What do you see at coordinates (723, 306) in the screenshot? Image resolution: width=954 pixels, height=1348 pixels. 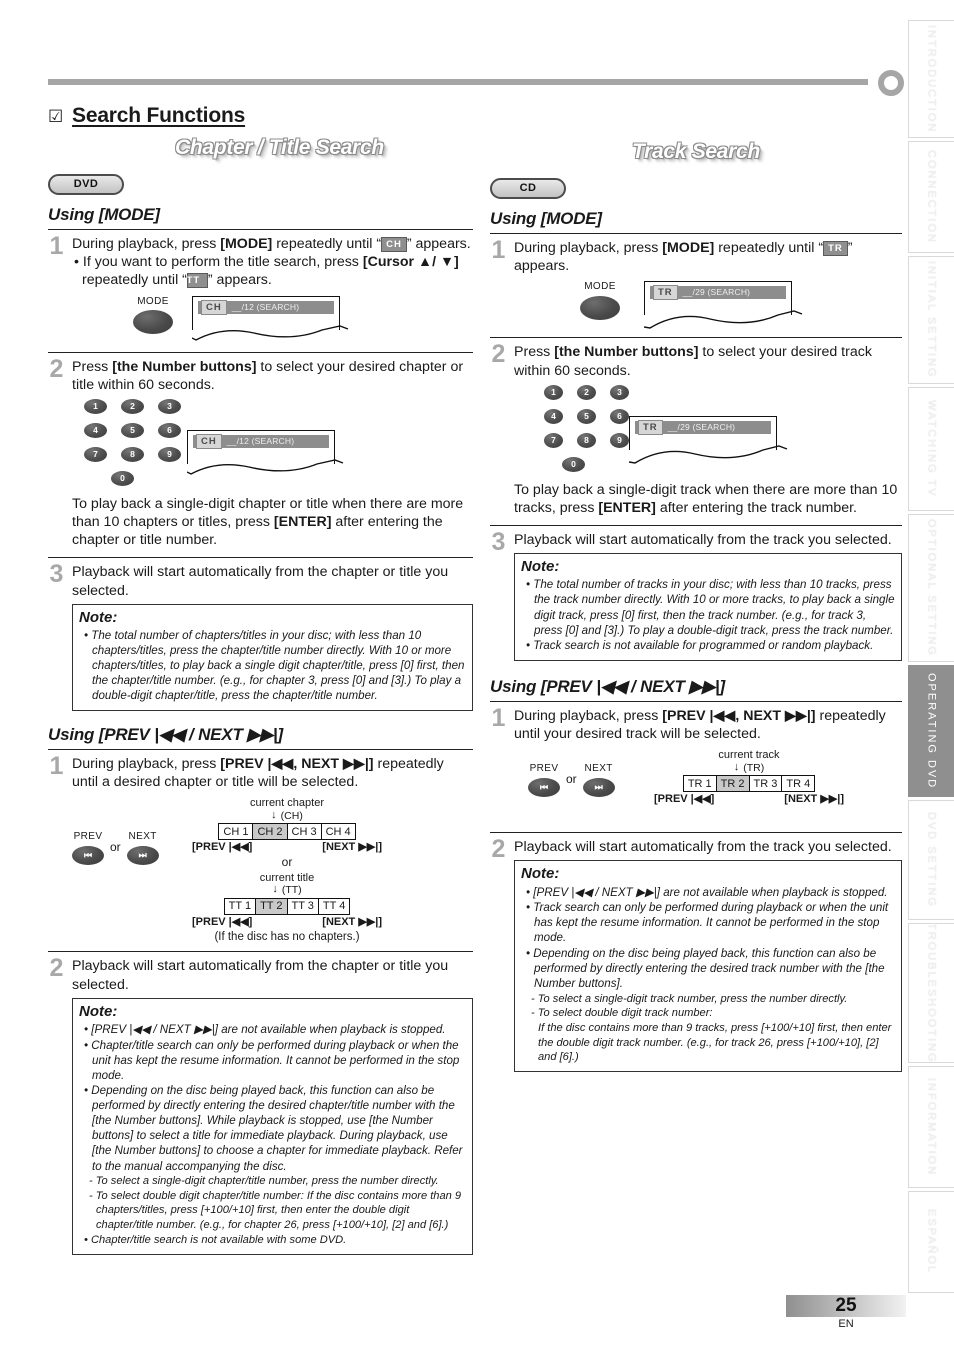 I see `right-osd-screen-1: TR __/29 (SEARCH)` at bounding box center [723, 306].